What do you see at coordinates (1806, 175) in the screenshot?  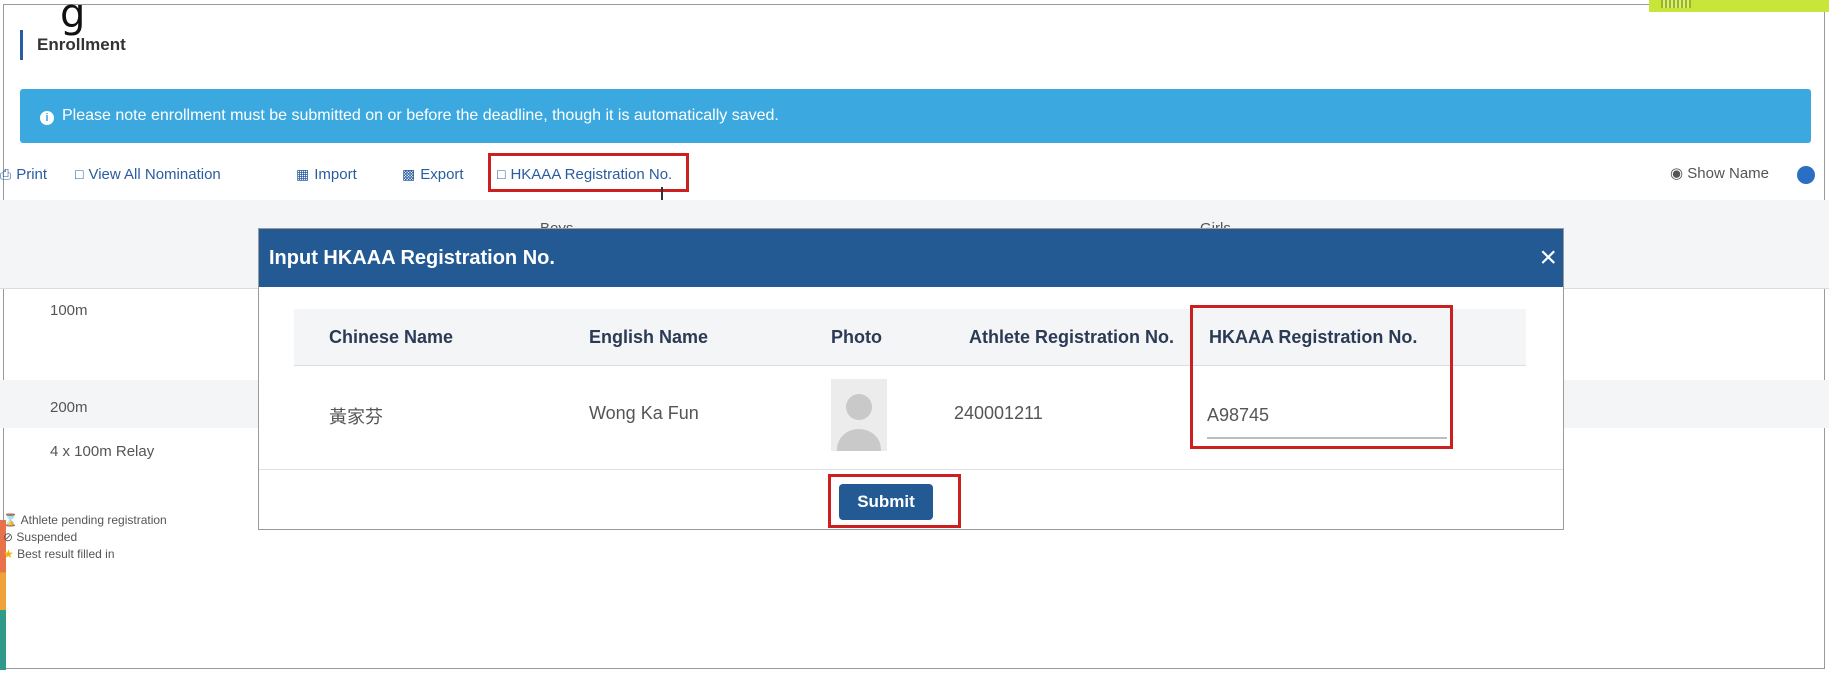 I see `show-name-toggle` at bounding box center [1806, 175].